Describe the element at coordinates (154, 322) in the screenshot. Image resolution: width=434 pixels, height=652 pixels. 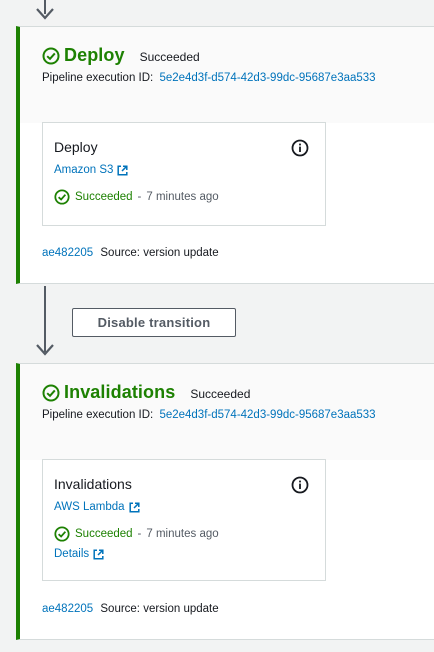
I see `disable-transition-button: Disable transition` at that location.